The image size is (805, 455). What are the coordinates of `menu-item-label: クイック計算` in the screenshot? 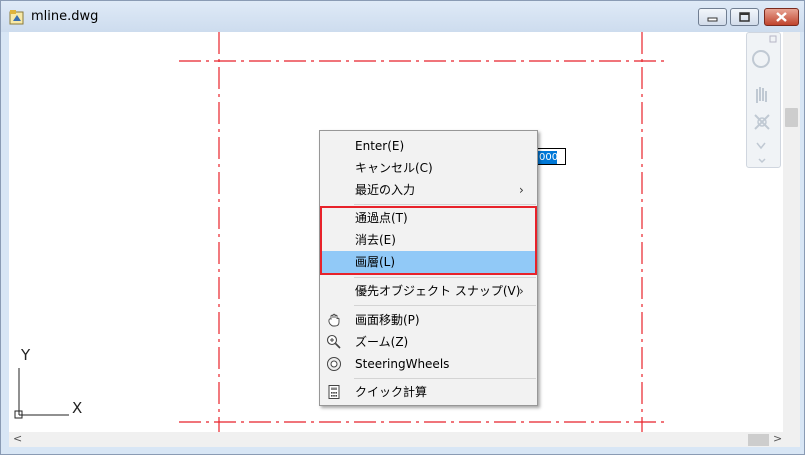 It's located at (391, 392).